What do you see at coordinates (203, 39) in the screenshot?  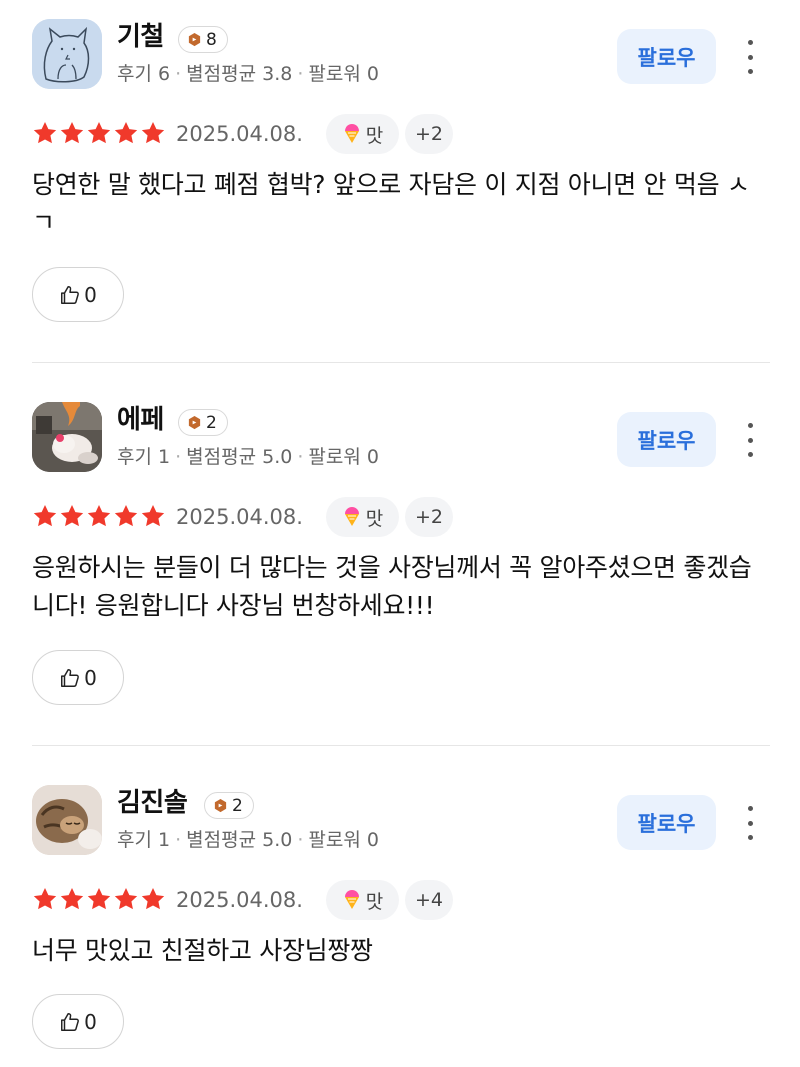 I see `level-badge: 8` at bounding box center [203, 39].